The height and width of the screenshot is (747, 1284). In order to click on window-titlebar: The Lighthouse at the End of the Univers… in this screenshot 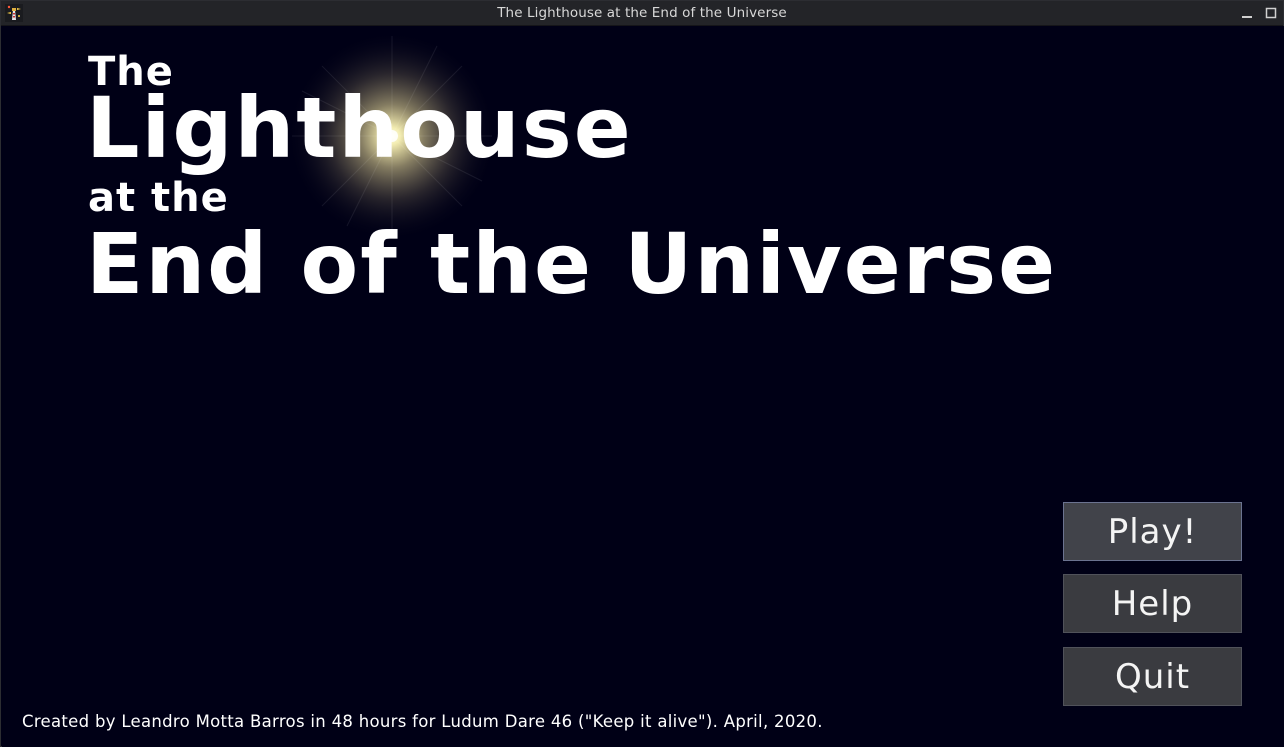, I will do `click(642, 13)`.